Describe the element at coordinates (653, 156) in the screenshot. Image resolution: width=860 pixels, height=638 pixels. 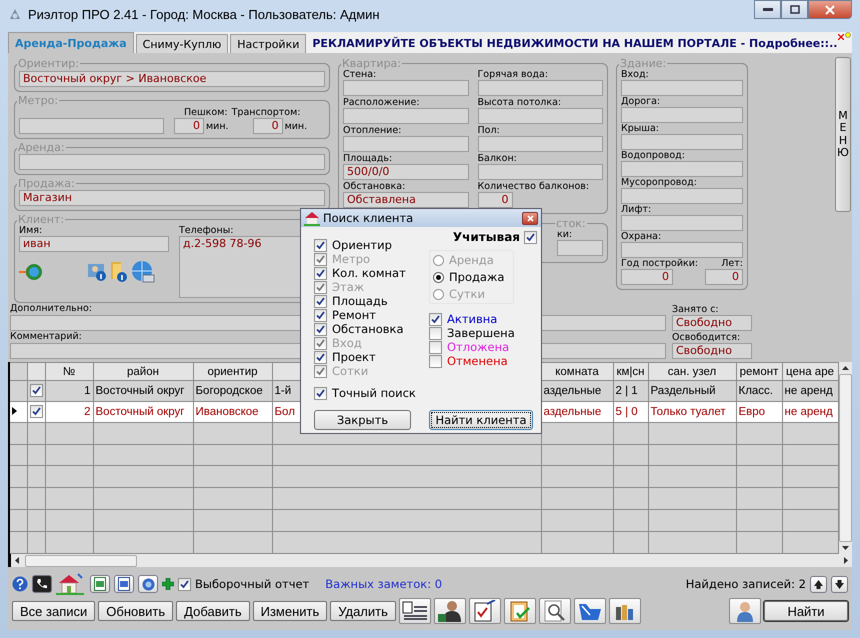
I see `field-label: Водопровод:` at that location.